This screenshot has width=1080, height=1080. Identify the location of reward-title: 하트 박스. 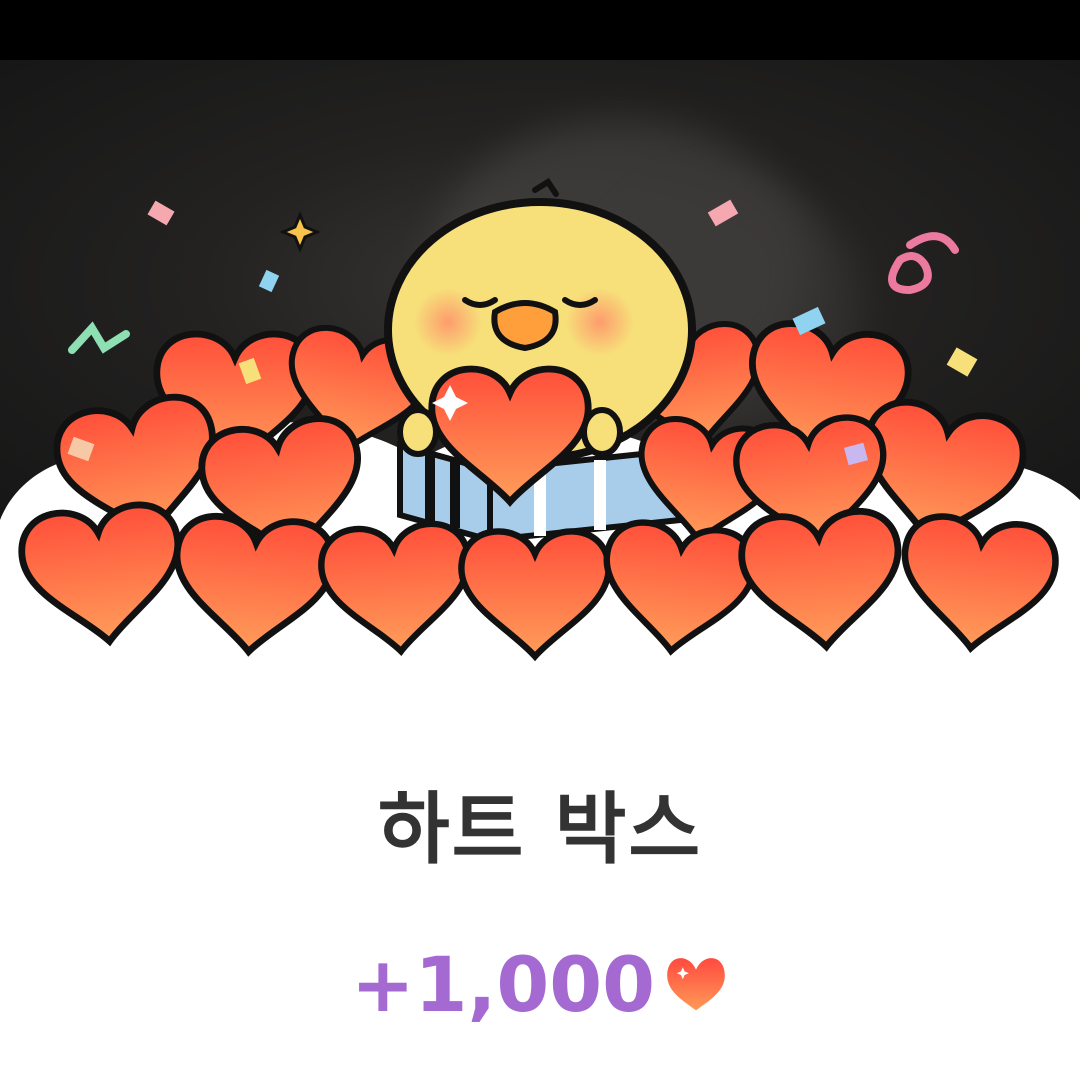
(540, 830).